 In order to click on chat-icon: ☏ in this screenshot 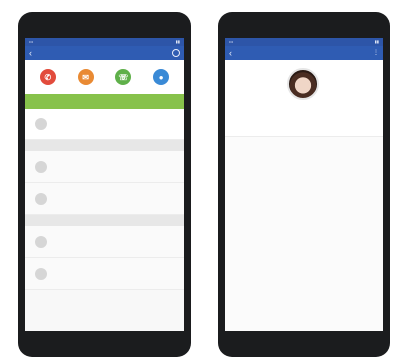, I will do `click(123, 77)`.